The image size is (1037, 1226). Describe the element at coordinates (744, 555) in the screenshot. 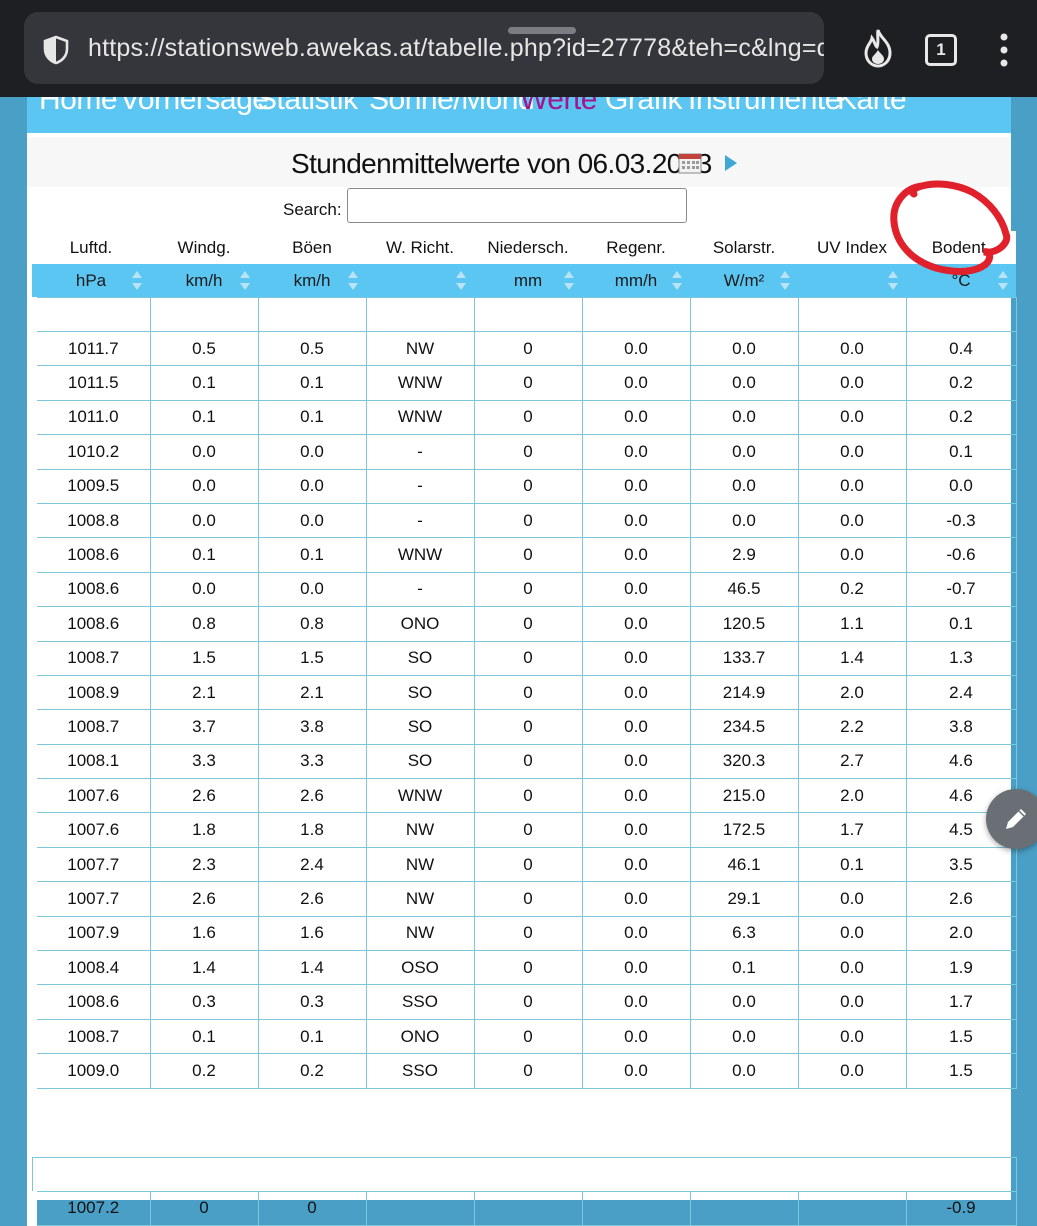

I see `table-cell: 2.9` at that location.